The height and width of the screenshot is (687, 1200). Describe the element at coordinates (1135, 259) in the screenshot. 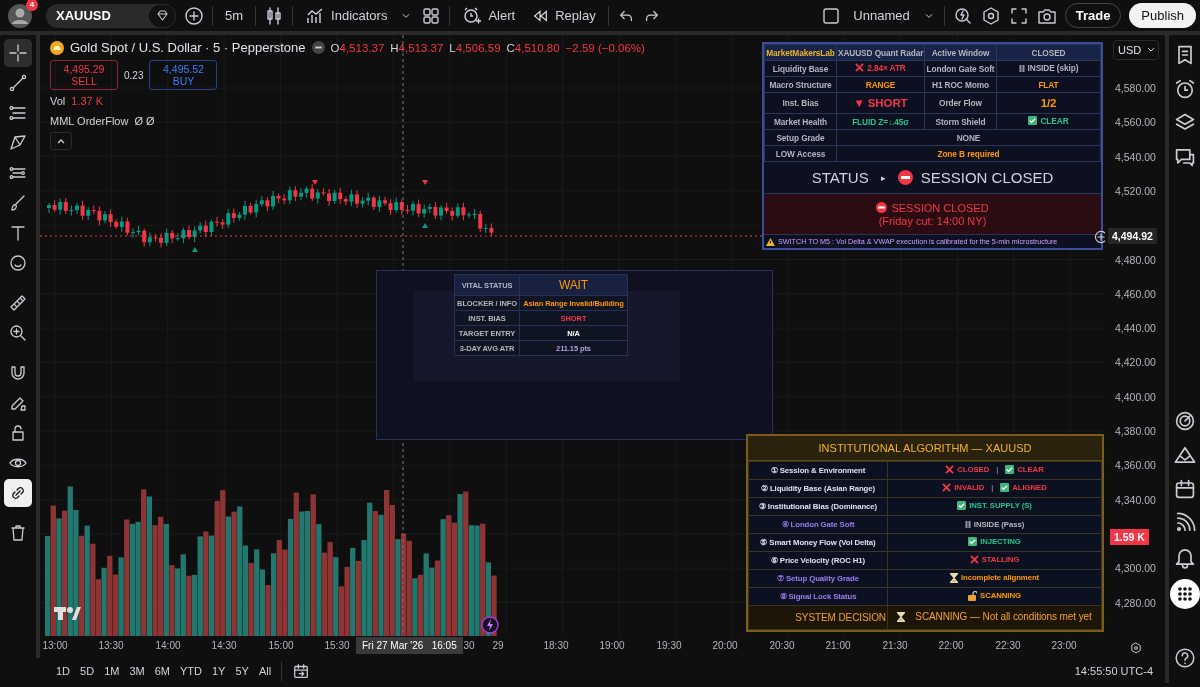

I see `price-label: 4,480.00` at that location.